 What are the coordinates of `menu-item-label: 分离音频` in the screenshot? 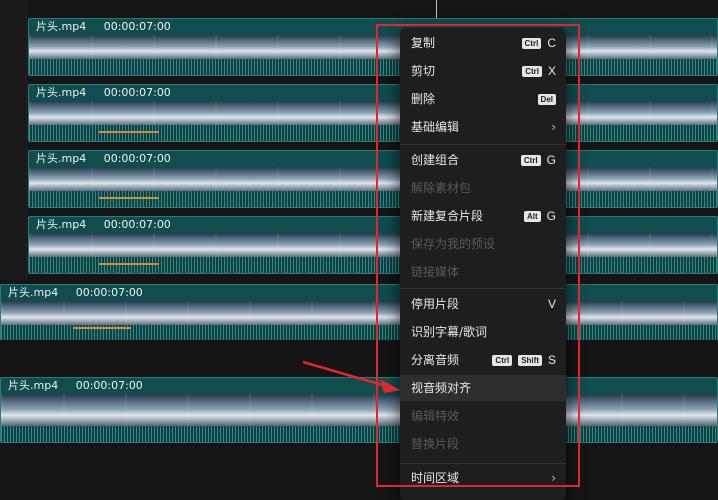 It's located at (435, 360).